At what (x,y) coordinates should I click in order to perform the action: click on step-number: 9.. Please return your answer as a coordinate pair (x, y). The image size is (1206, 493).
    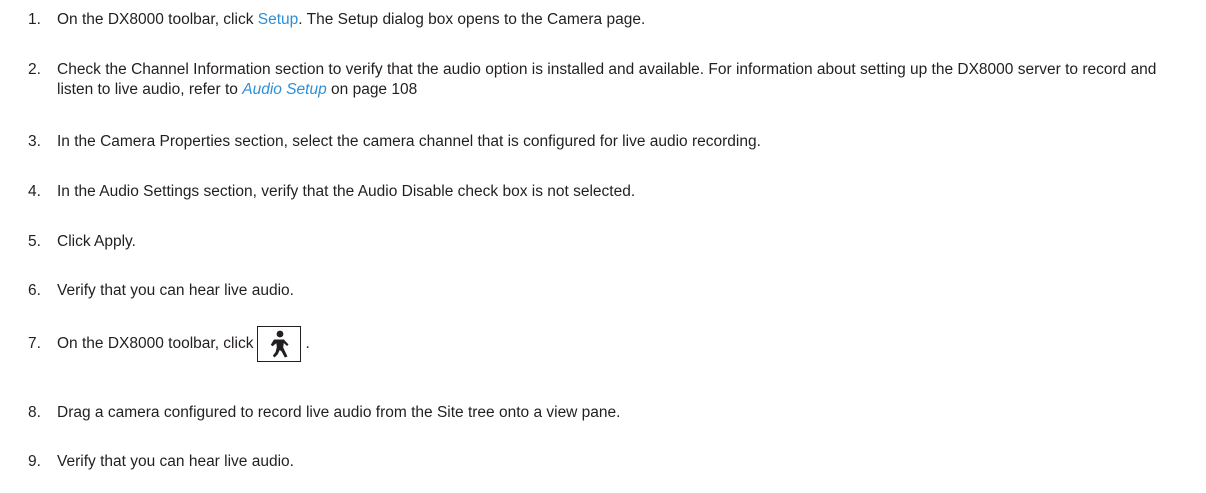
    Looking at the image, I should click on (34, 461).